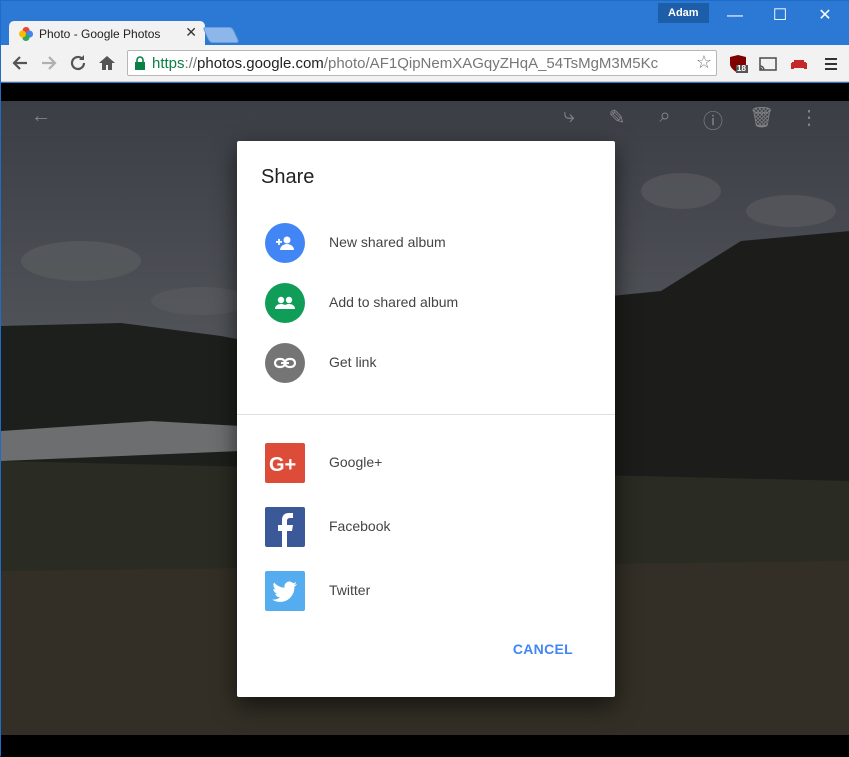 This screenshot has width=849, height=757. Describe the element at coordinates (426, 363) in the screenshot. I see `get-link-option: Get link` at that location.